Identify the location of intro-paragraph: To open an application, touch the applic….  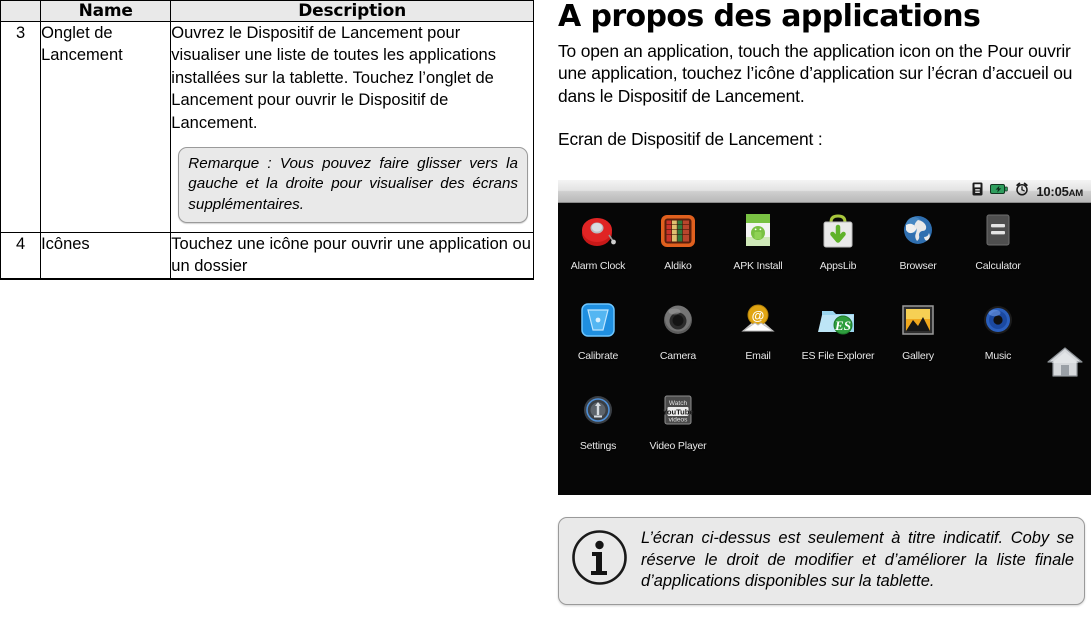
(815, 73).